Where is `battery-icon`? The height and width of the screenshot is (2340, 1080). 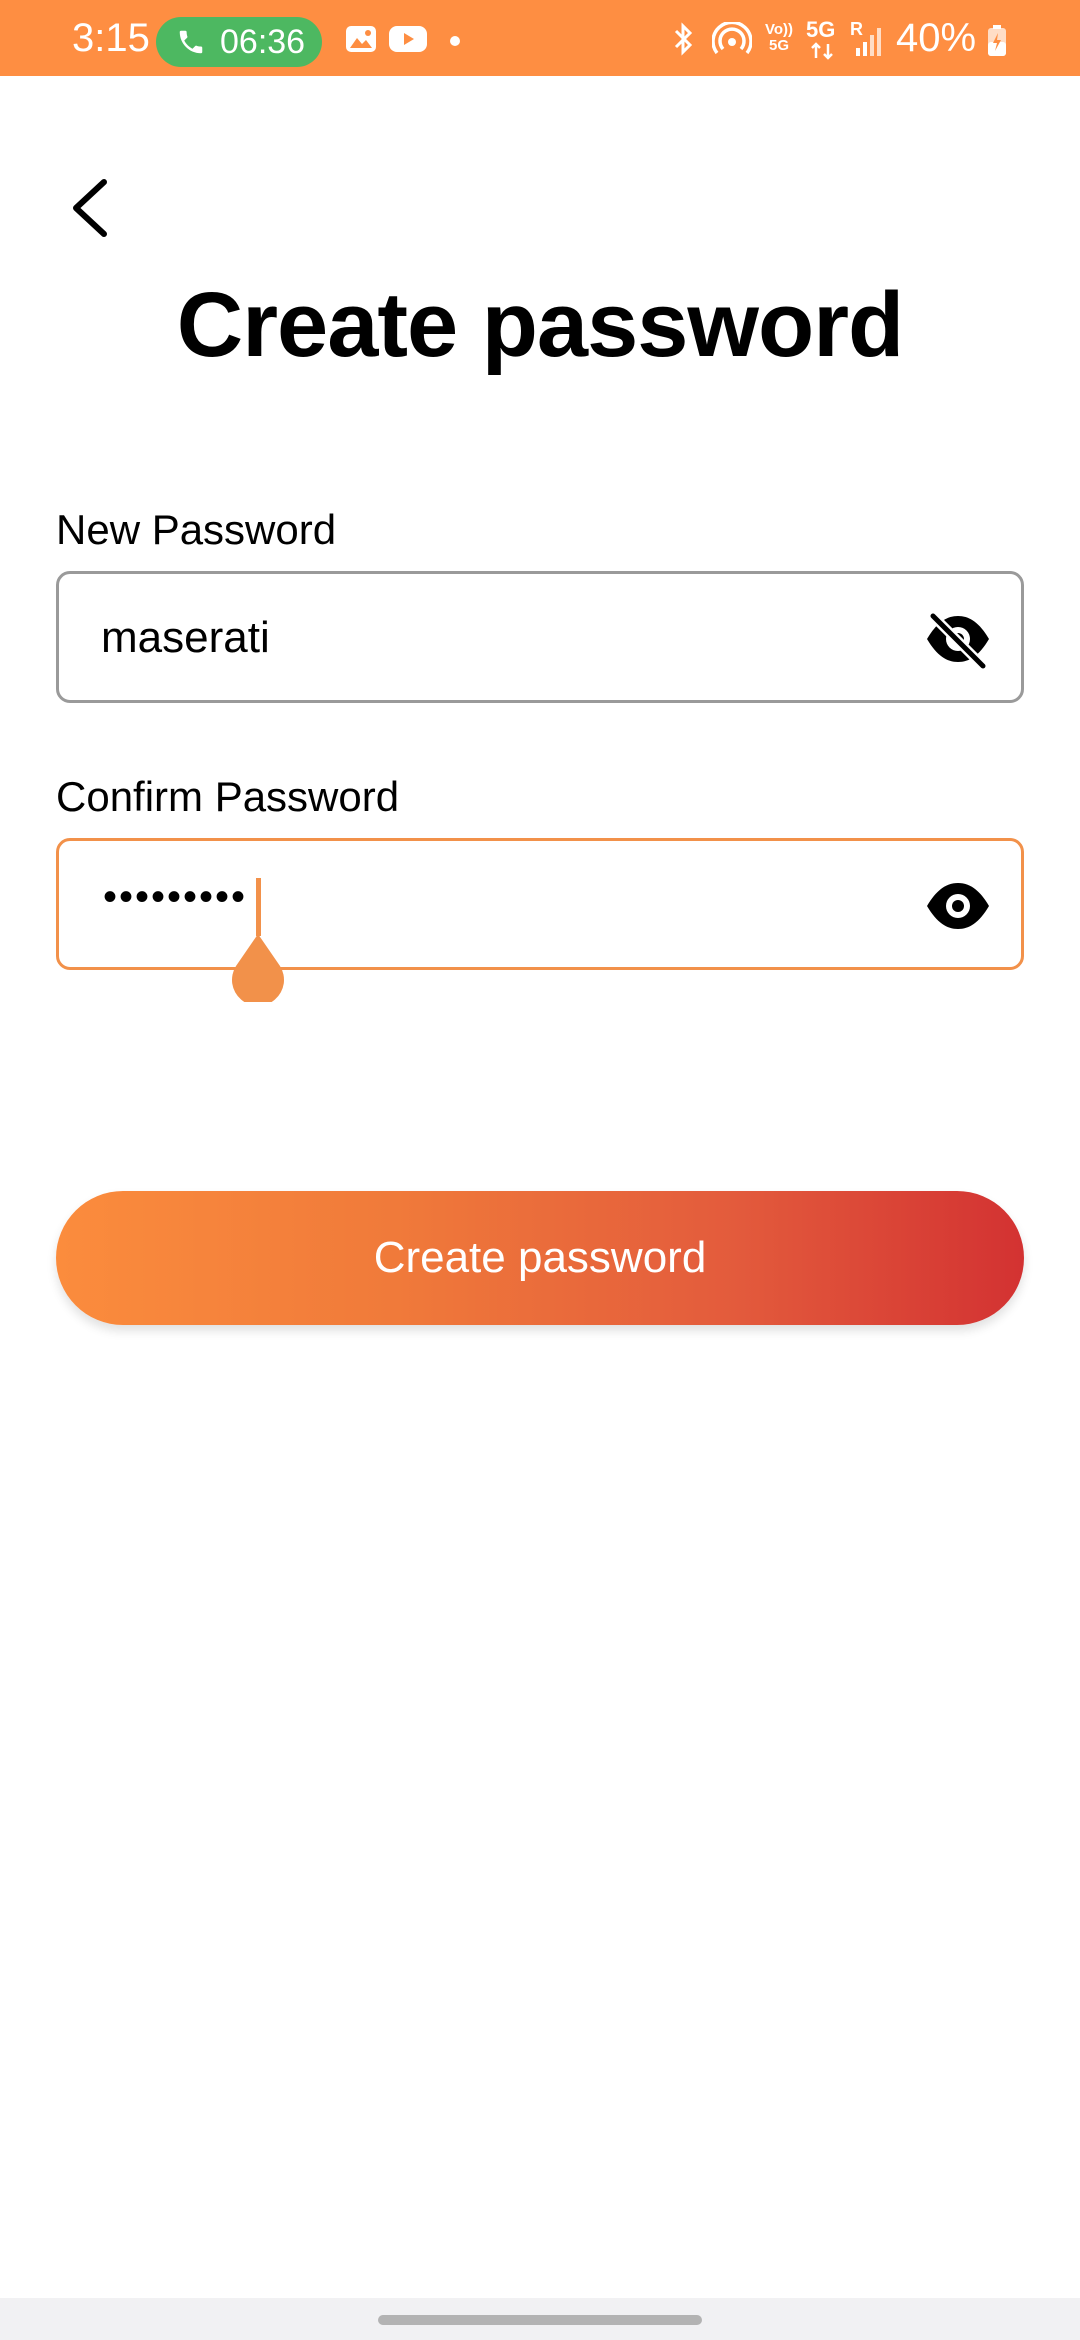 battery-icon is located at coordinates (997, 40).